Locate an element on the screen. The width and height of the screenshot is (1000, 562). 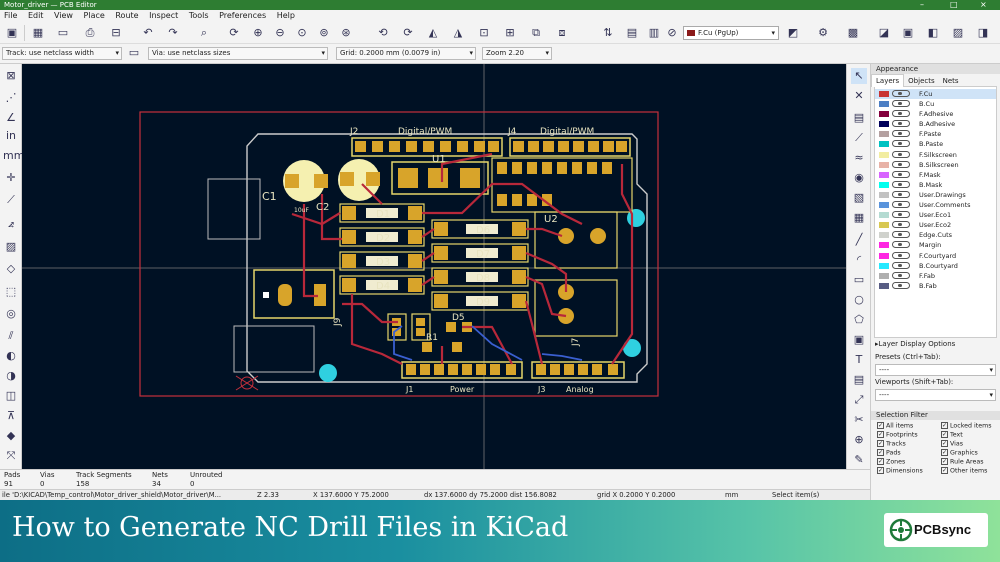
footprint-editor-icon: ▤ is located at coordinates (632, 33).